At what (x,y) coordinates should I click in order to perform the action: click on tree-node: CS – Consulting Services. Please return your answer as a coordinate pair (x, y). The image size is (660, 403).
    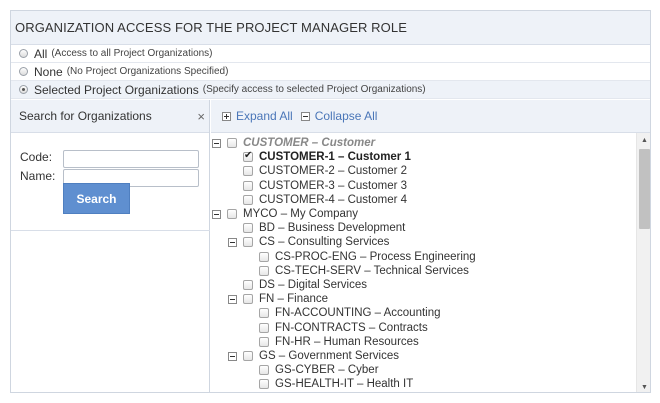
    Looking at the image, I should click on (308, 242).